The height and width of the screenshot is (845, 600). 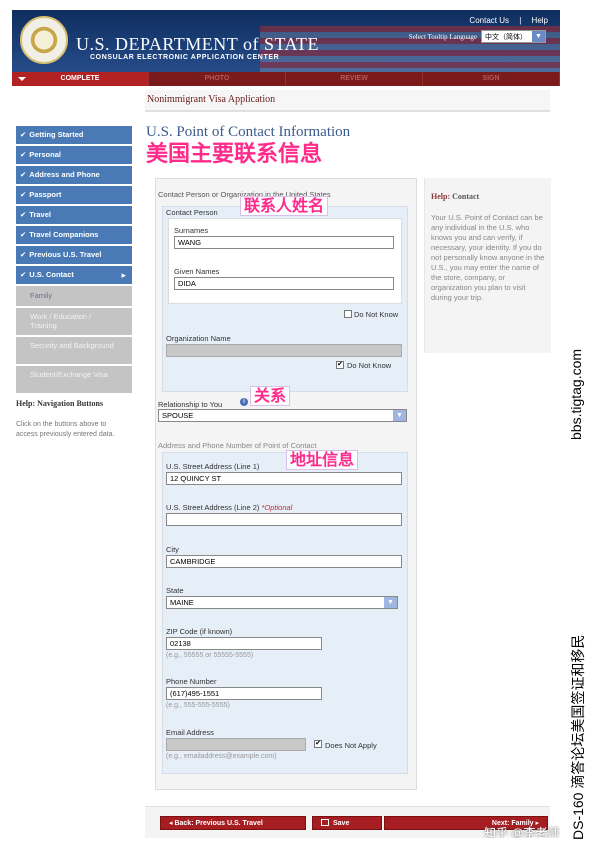 I want to click on info-icon: i, so click(x=244, y=402).